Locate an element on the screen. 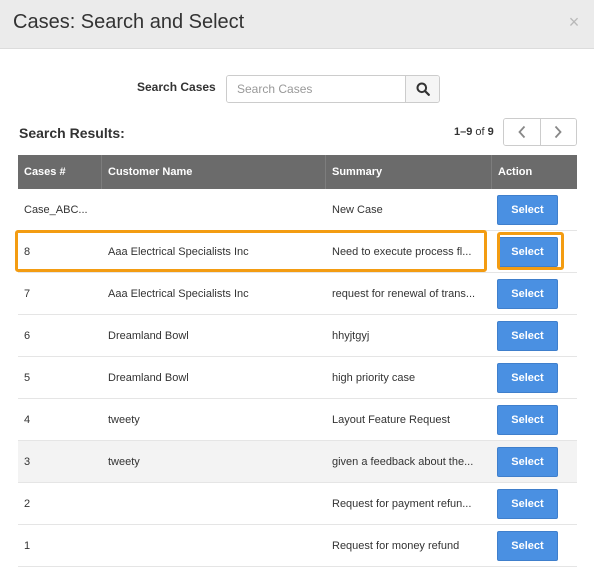 Image resolution: width=594 pixels, height=582 pixels. summary: hhyjtgyj is located at coordinates (409, 335).